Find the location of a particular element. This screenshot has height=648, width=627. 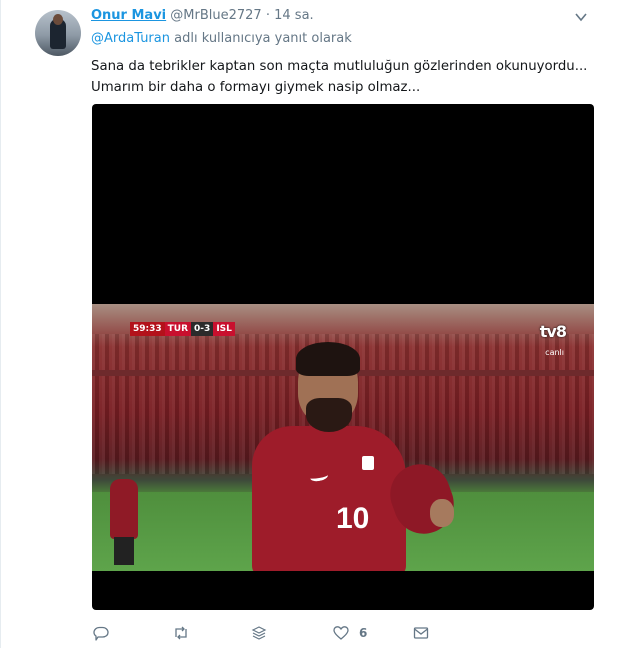

home-team: TUR is located at coordinates (178, 329).